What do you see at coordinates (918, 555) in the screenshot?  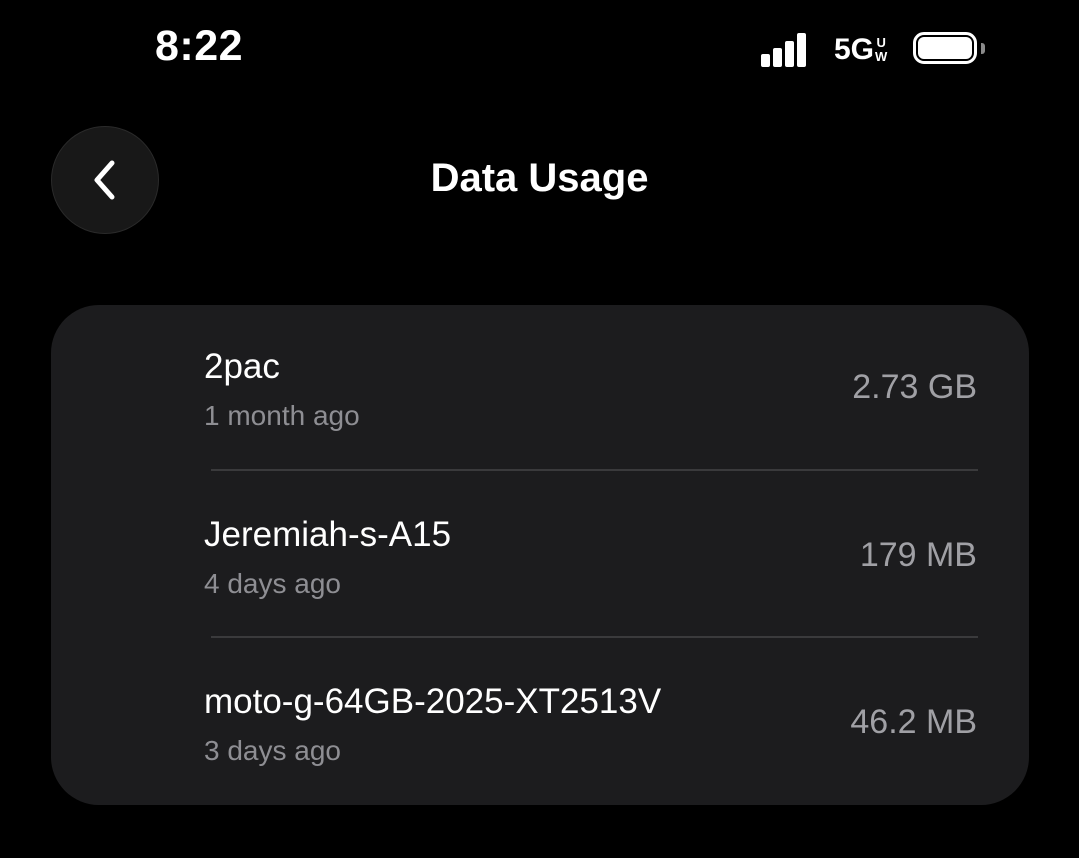 I see `device-usage: 179 MB` at bounding box center [918, 555].